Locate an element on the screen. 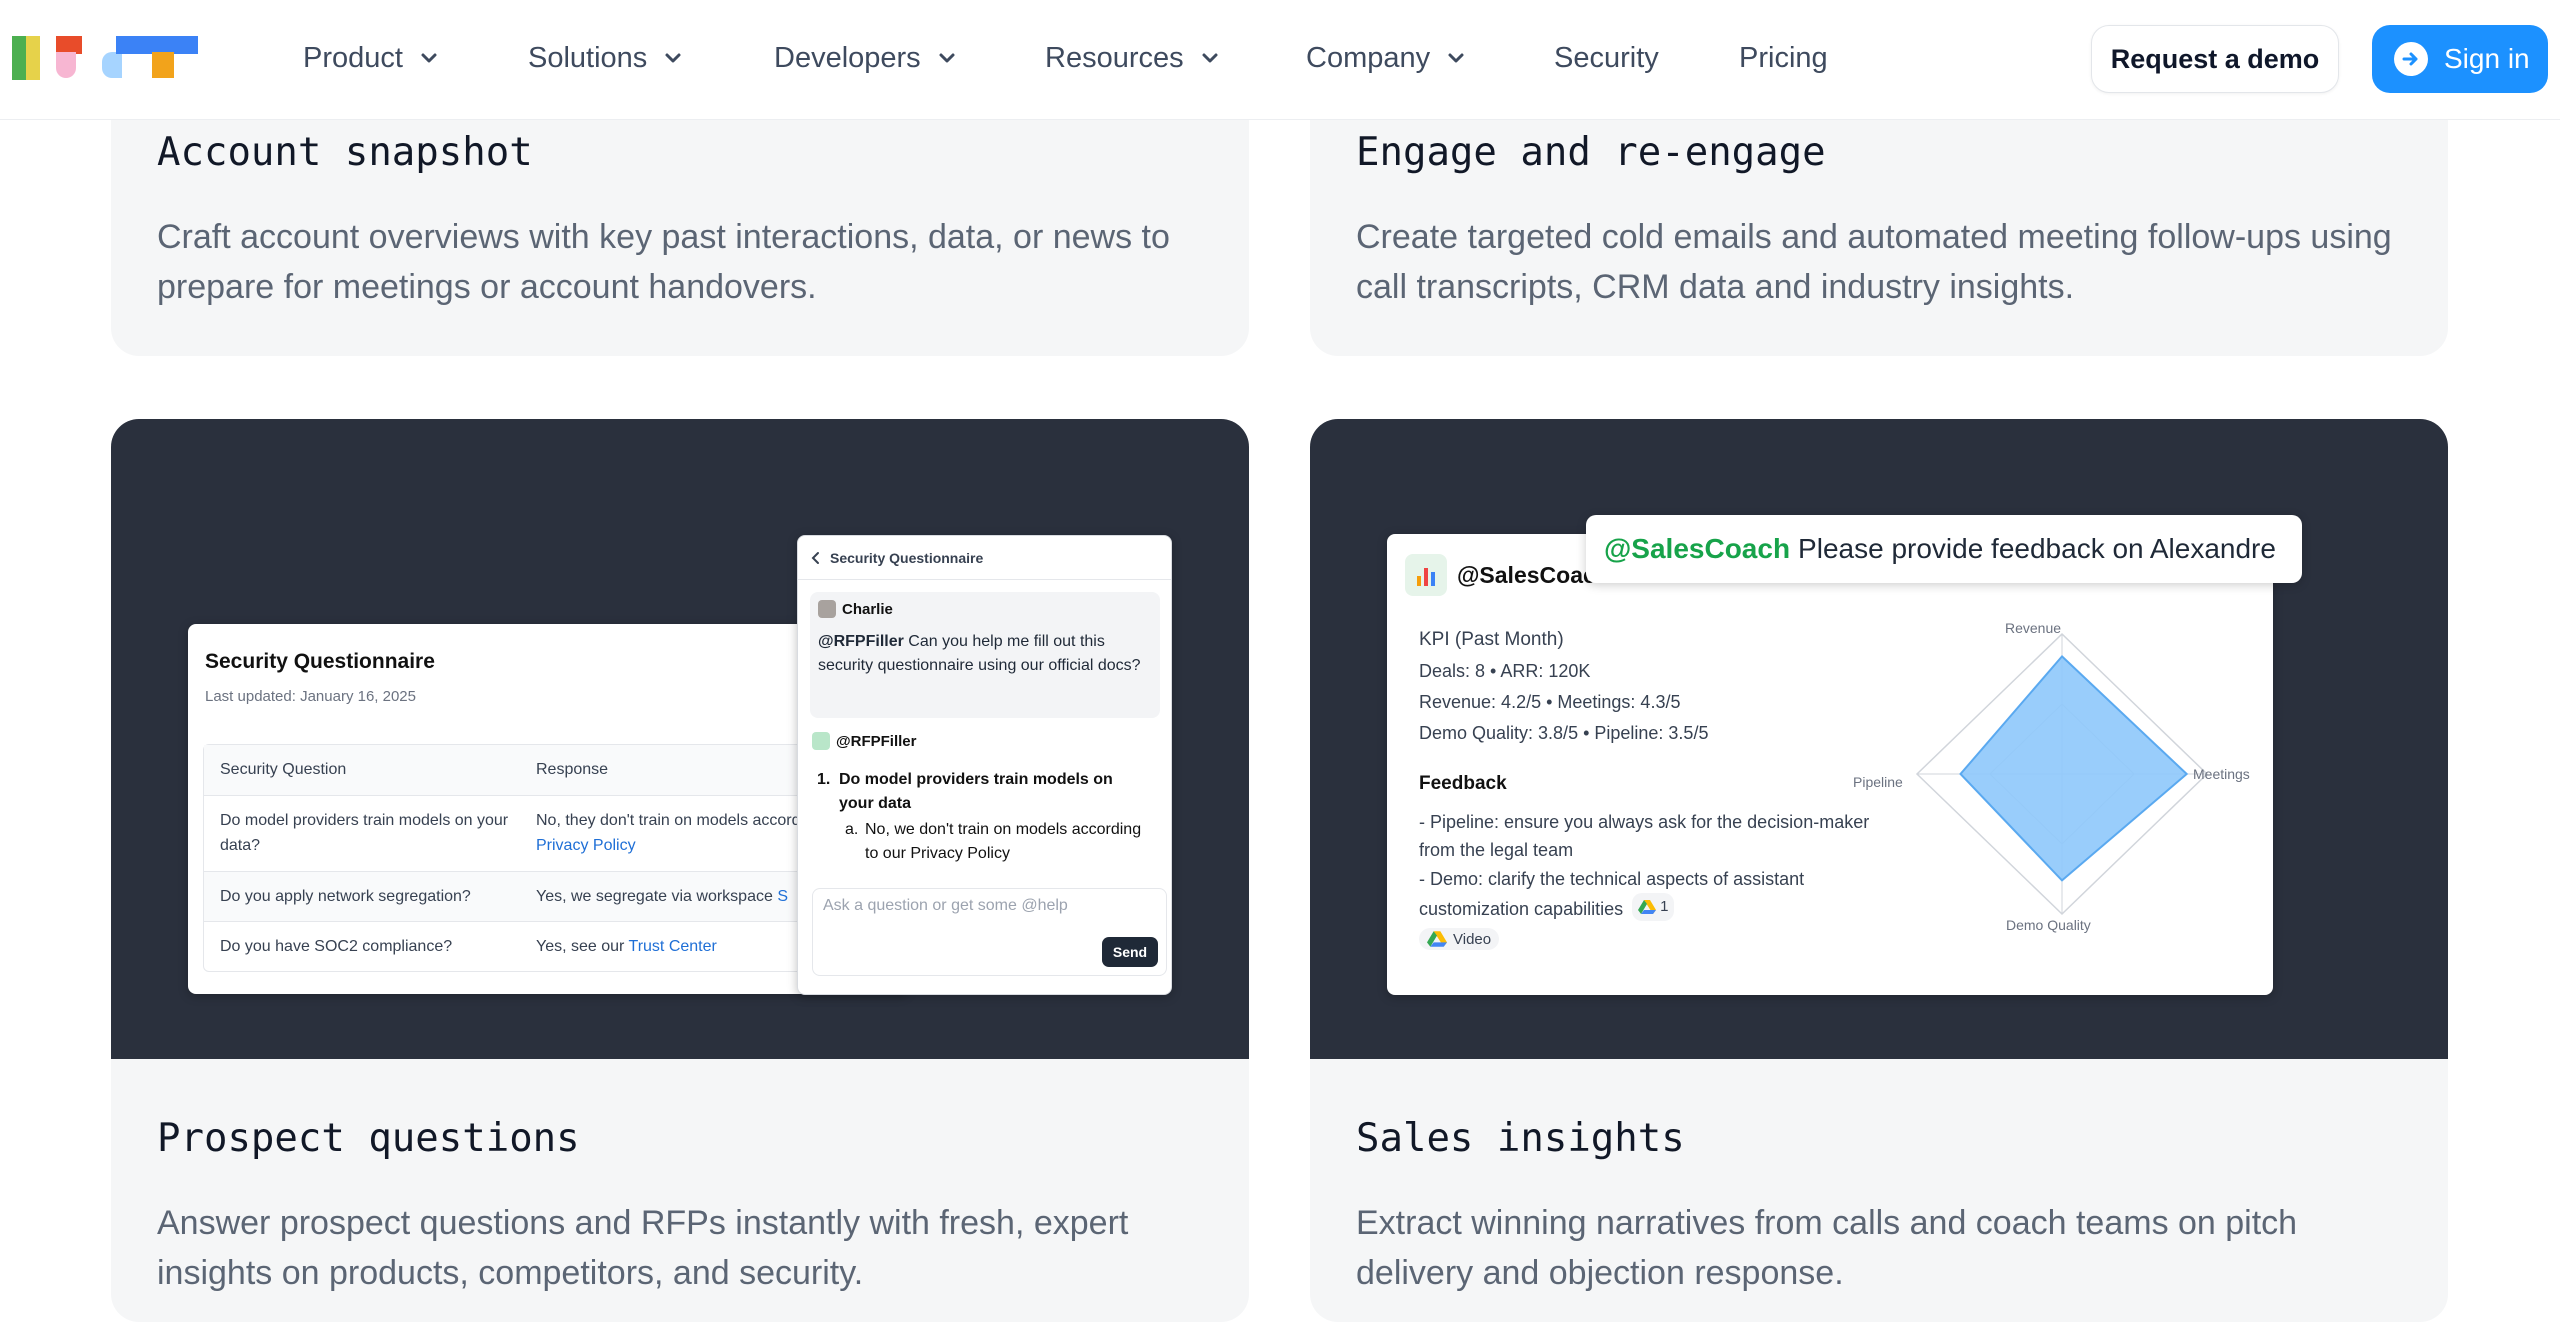  drive-attachment: 1 is located at coordinates (1653, 907).